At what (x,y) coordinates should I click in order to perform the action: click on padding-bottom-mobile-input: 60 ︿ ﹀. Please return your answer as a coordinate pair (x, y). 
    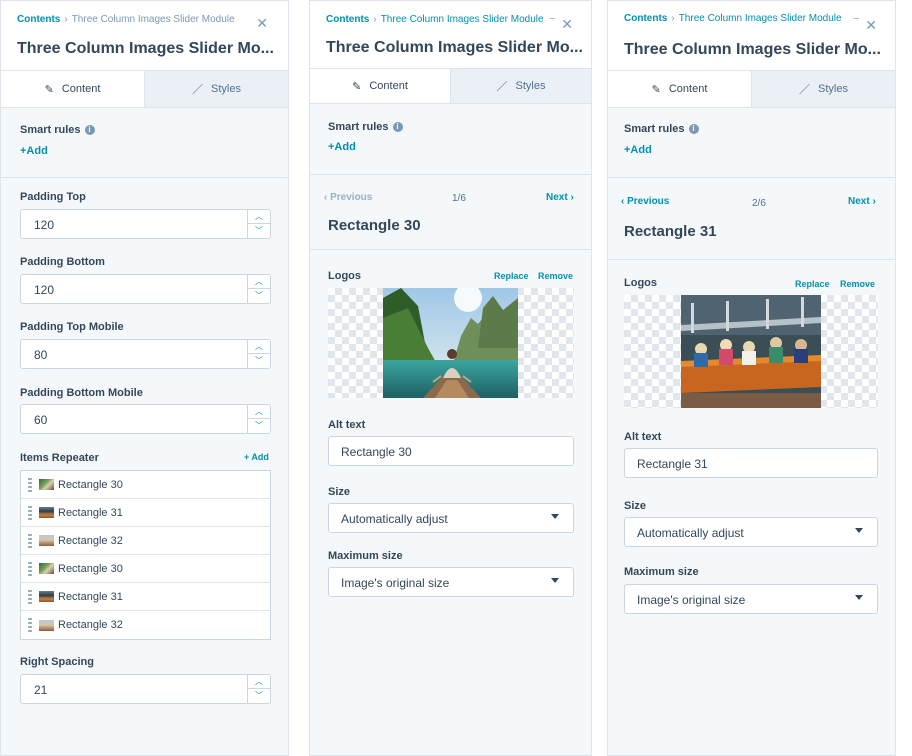
    Looking at the image, I should click on (145, 419).